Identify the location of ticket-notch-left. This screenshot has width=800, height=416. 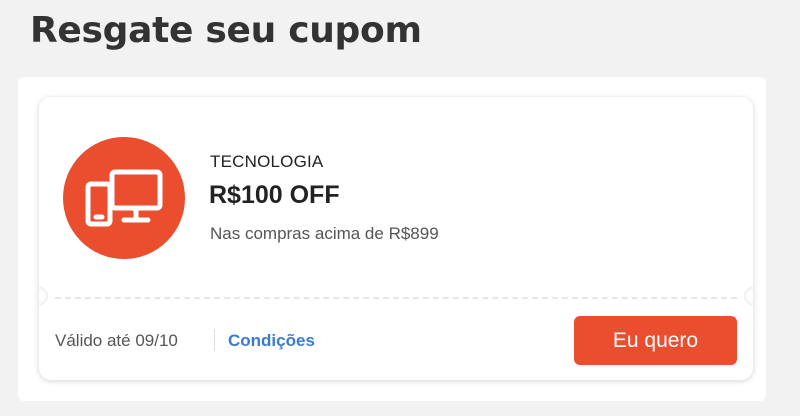
(43, 296).